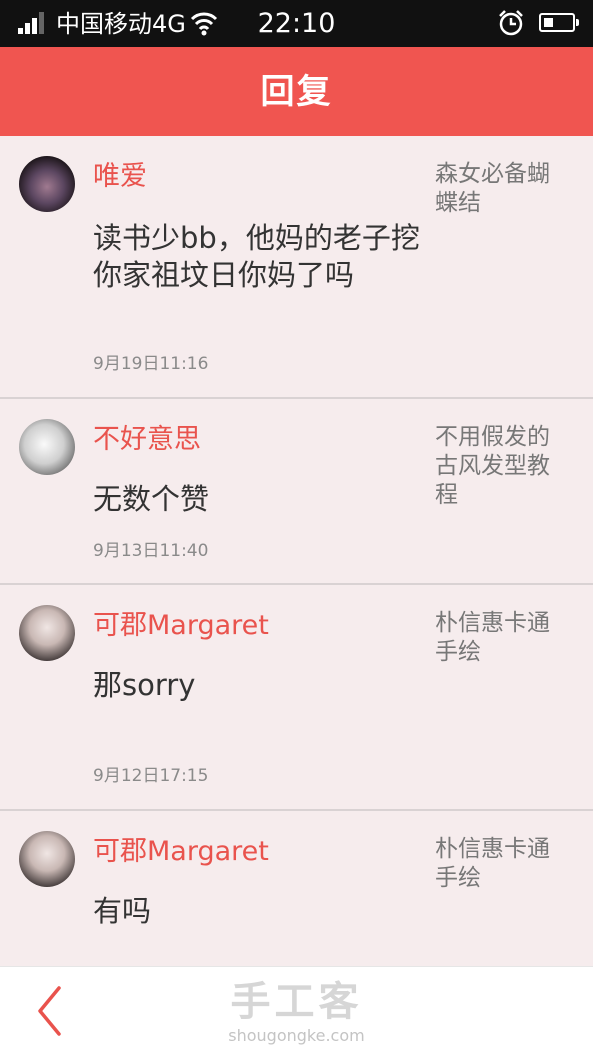  I want to click on watermark-url: shougongke.com, so click(296, 1035).